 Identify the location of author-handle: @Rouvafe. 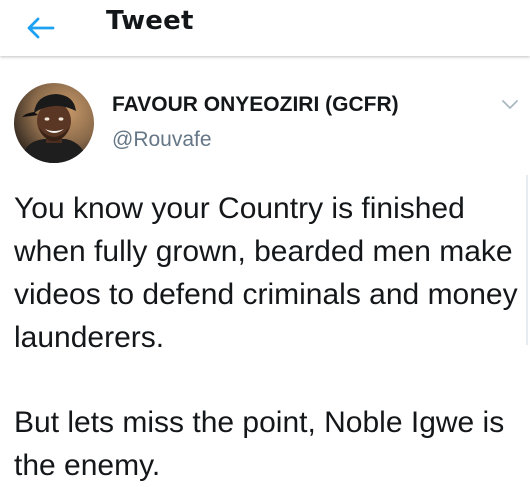
(162, 140).